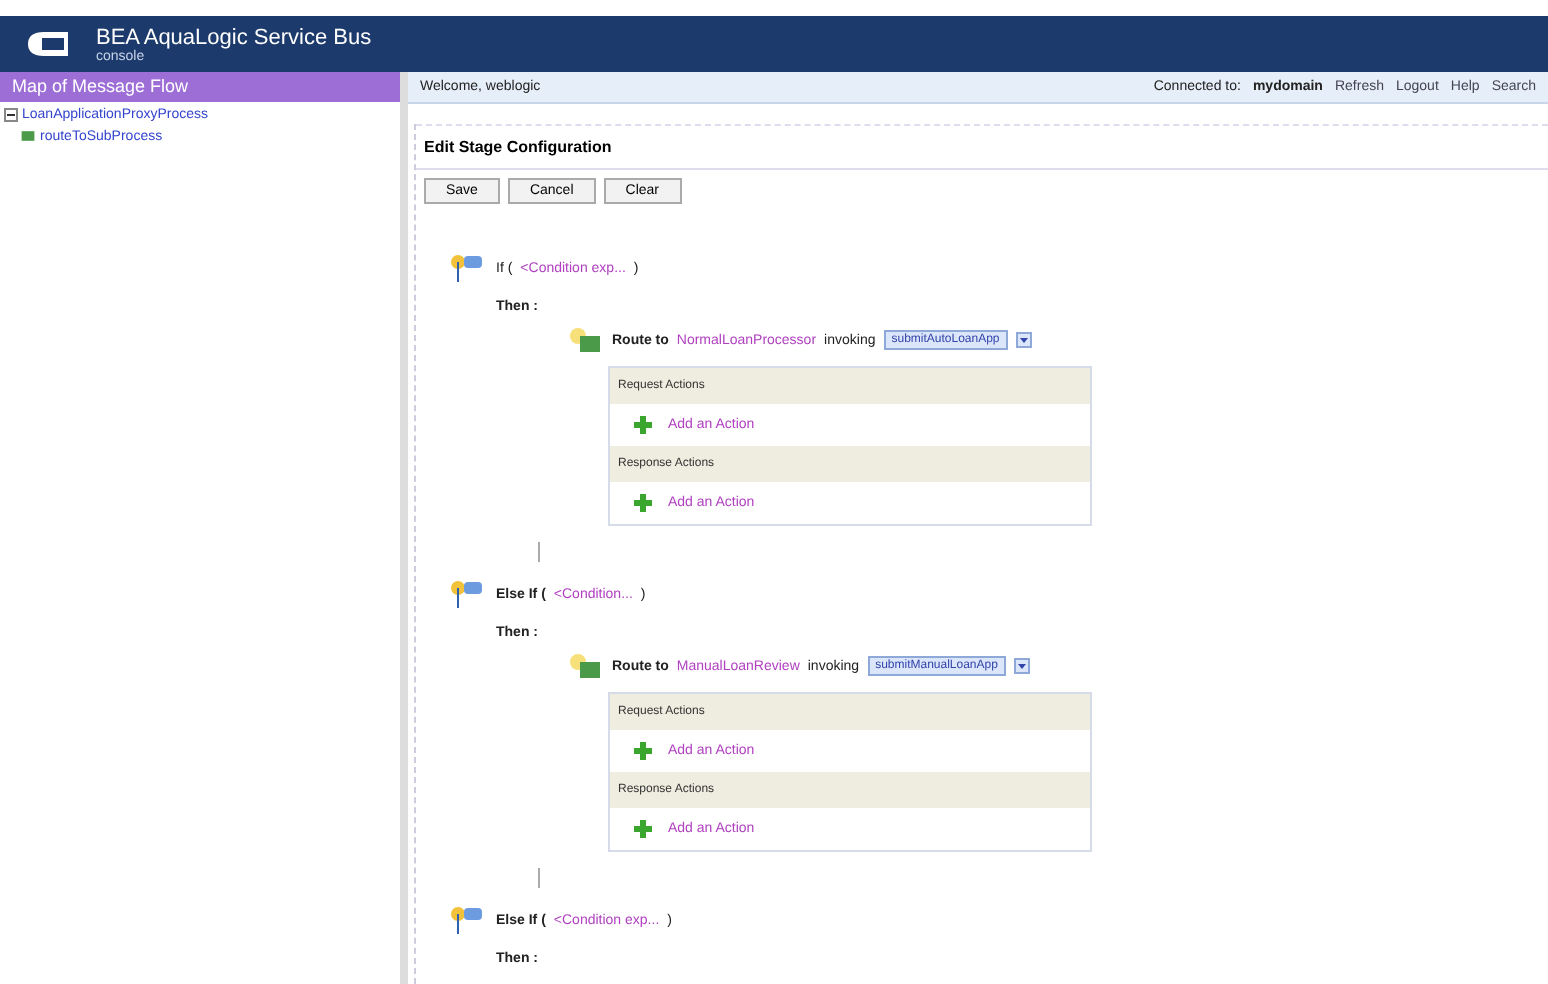 The height and width of the screenshot is (984, 1548). What do you see at coordinates (11, 115) in the screenshot?
I see `collapse-icon` at bounding box center [11, 115].